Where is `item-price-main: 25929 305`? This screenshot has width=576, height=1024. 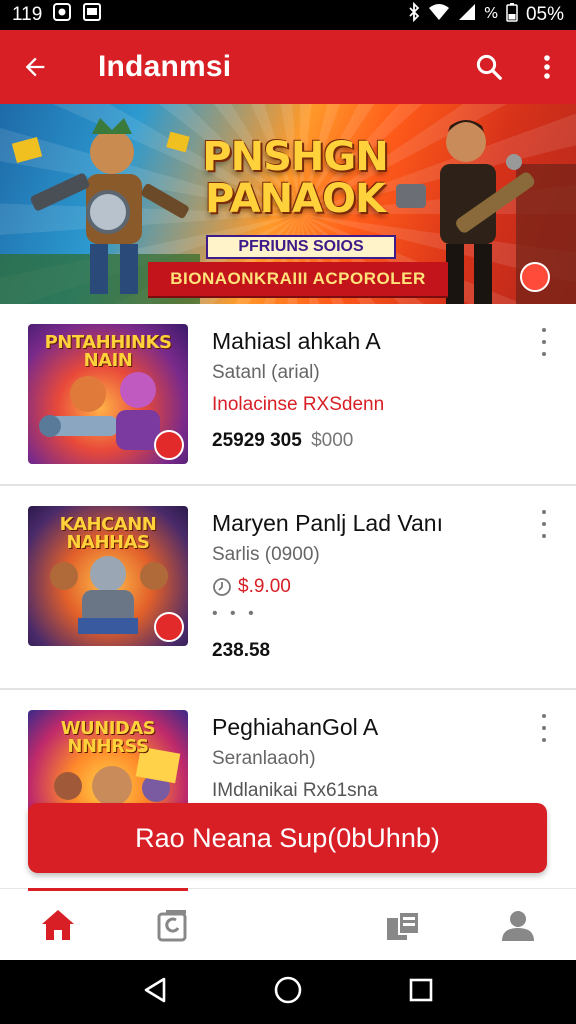
item-price-main: 25929 305 is located at coordinates (257, 440).